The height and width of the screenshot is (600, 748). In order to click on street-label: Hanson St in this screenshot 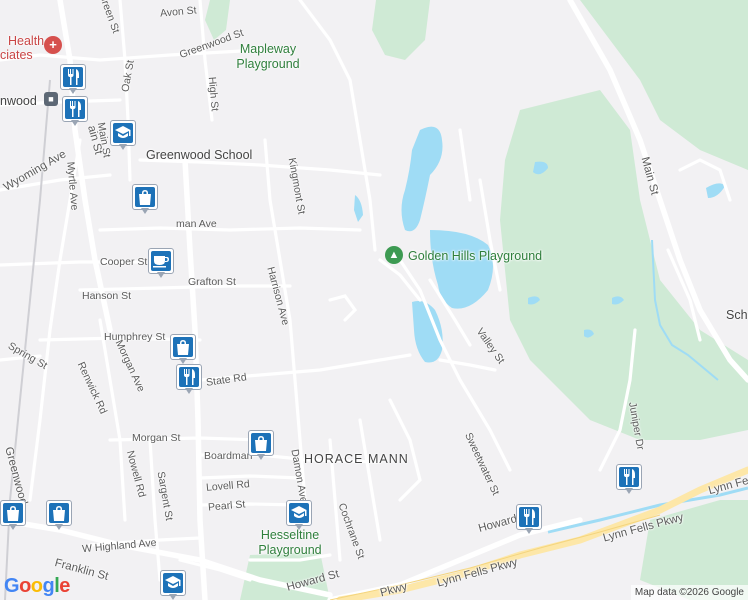, I will do `click(107, 296)`.